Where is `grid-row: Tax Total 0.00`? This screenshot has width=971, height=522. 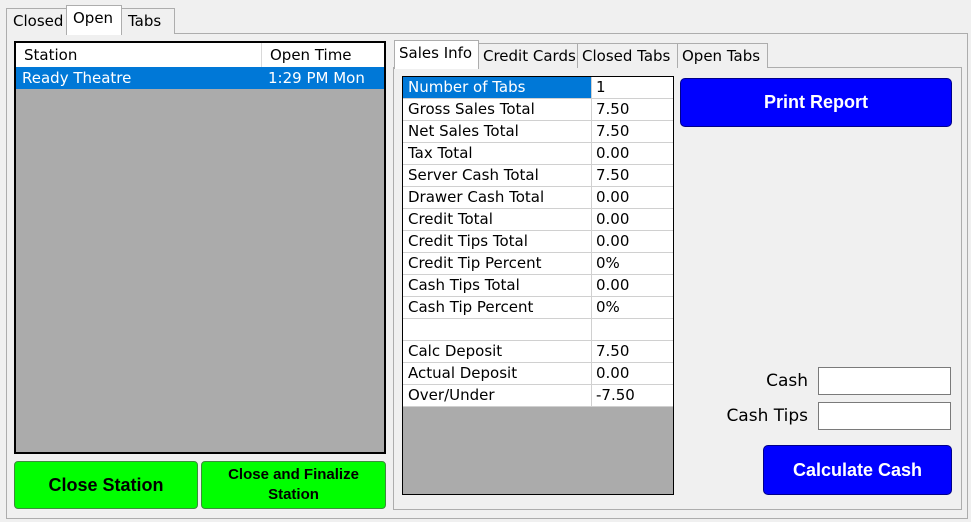 grid-row: Tax Total 0.00 is located at coordinates (538, 154).